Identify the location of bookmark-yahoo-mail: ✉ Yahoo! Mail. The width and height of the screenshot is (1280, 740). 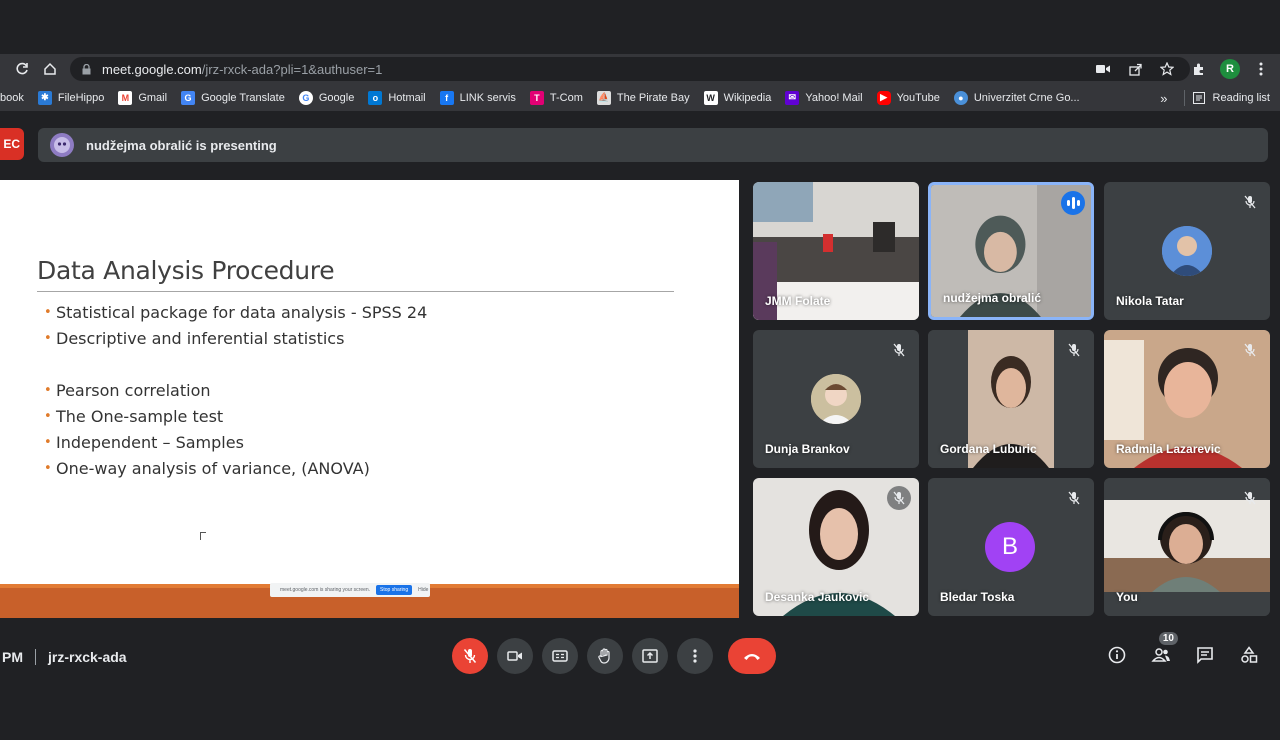
(824, 97).